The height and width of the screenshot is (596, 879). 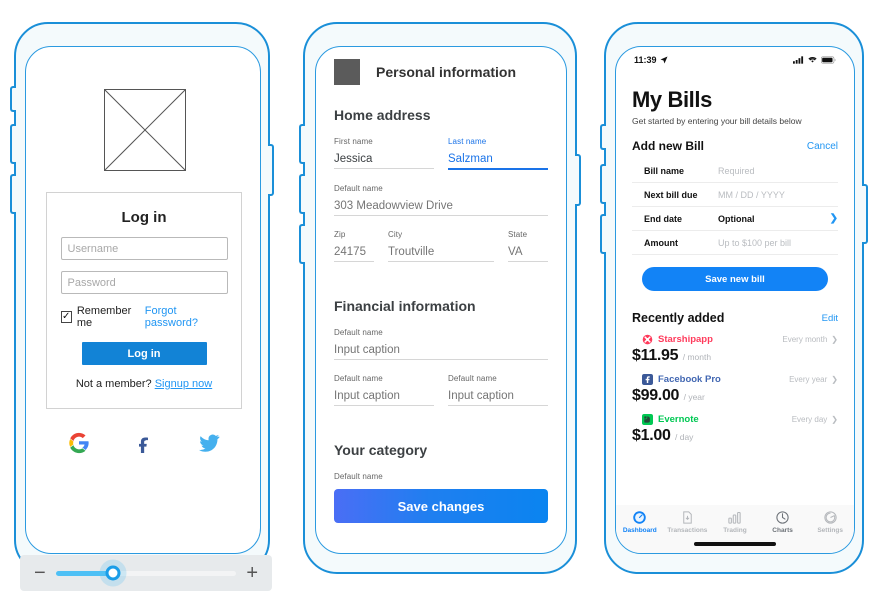 I want to click on bill-name-row: Bill name Required, so click(x=735, y=171).